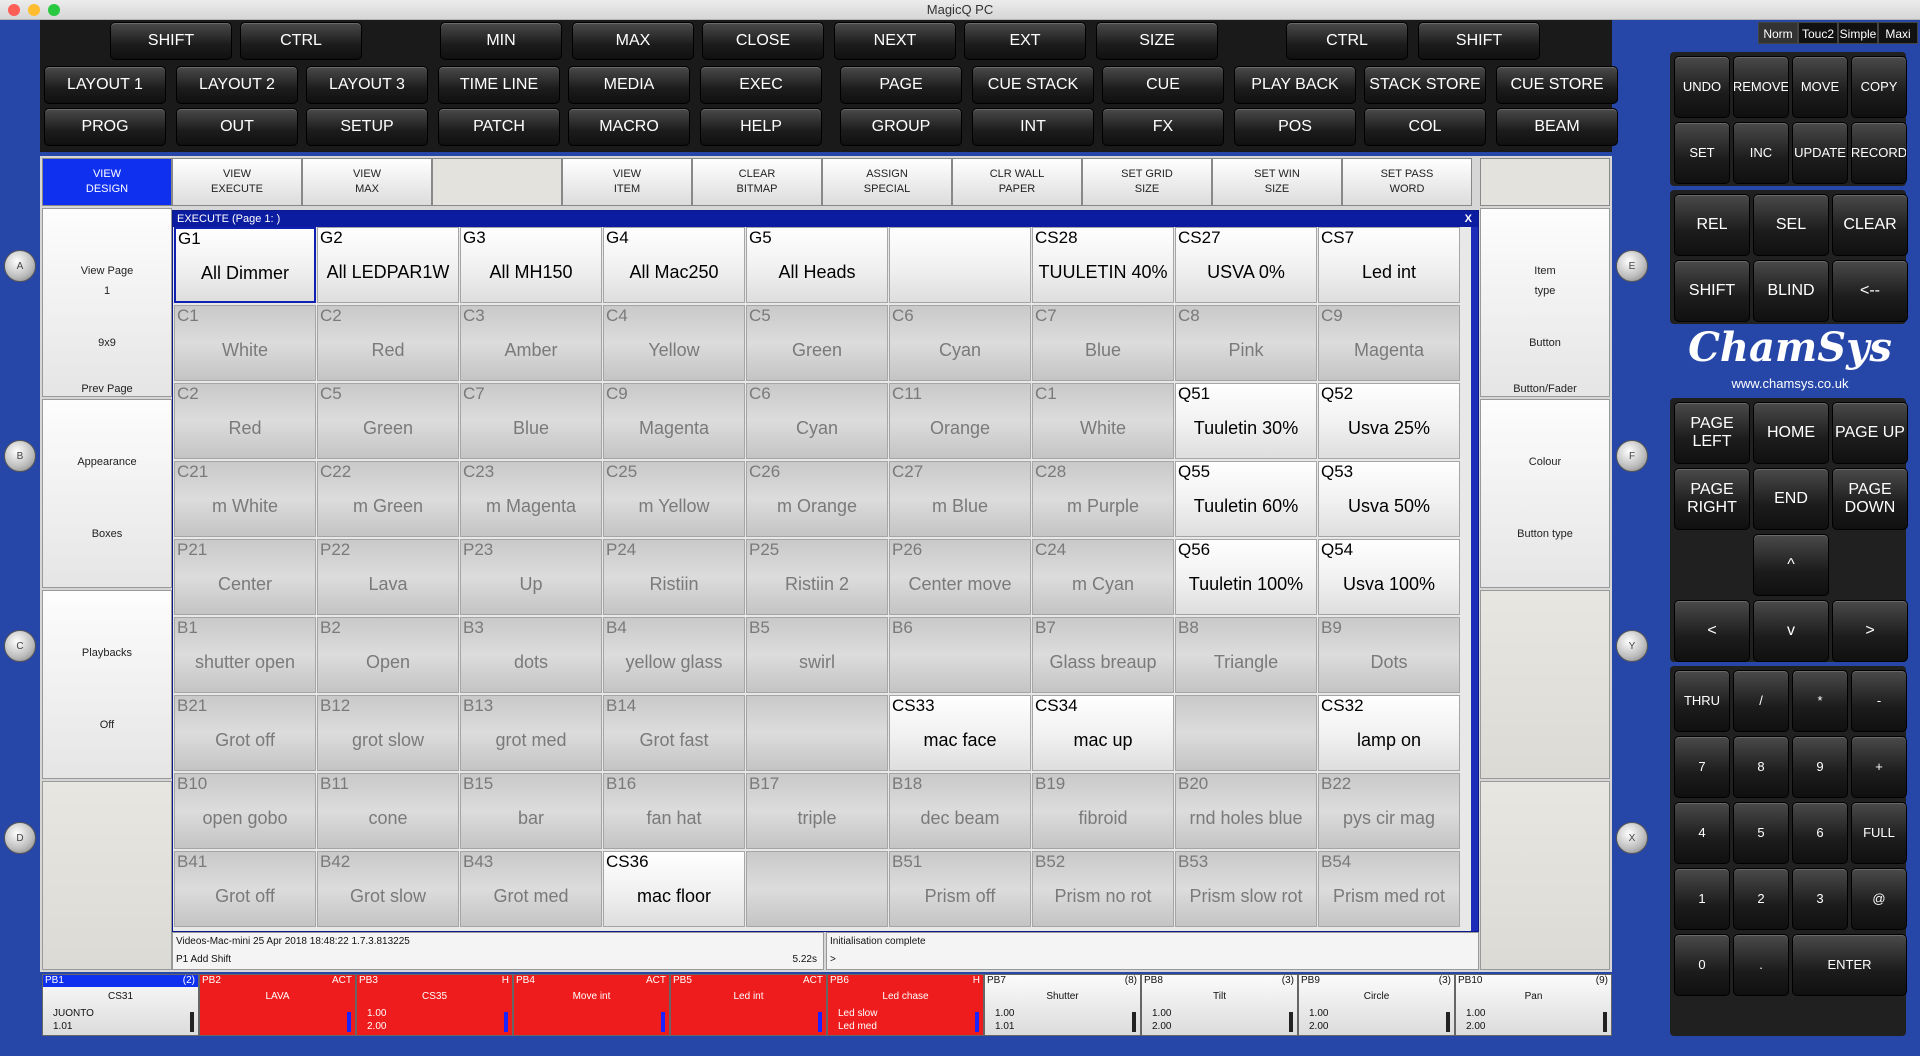 Image resolution: width=1920 pixels, height=1056 pixels. Describe the element at coordinates (905, 1005) in the screenshot. I see `playback-pb6: PB6 H Led chase Led slow Led med` at that location.